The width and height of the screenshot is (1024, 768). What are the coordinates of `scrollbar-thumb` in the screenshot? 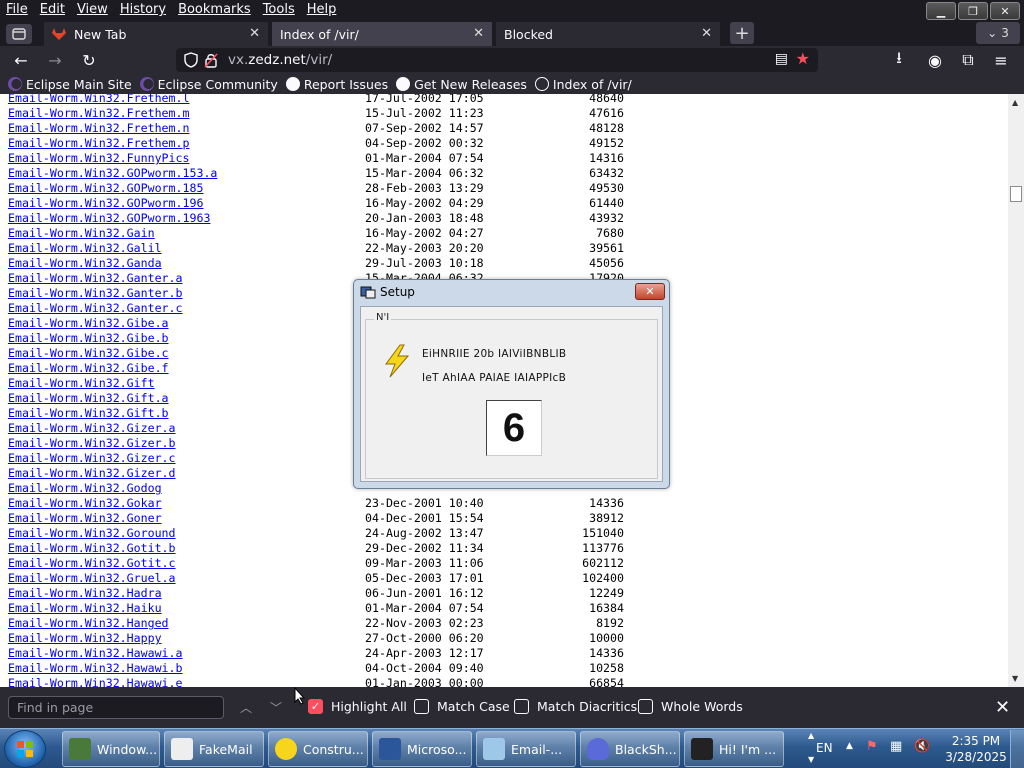 It's located at (1016, 194).